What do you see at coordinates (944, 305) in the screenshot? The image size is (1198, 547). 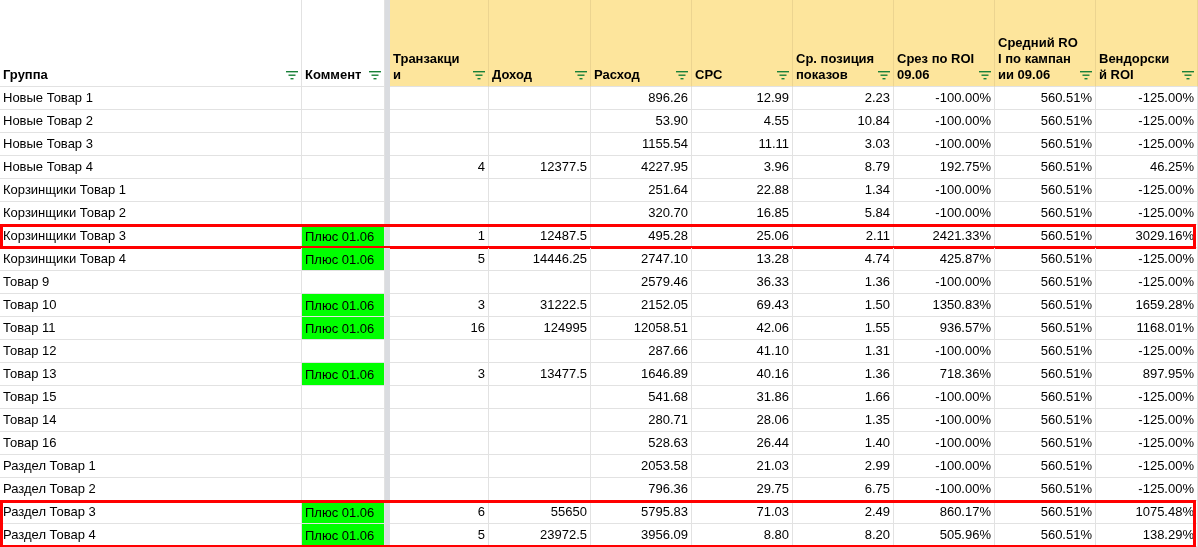 I see `table-cell: 1350.83%` at bounding box center [944, 305].